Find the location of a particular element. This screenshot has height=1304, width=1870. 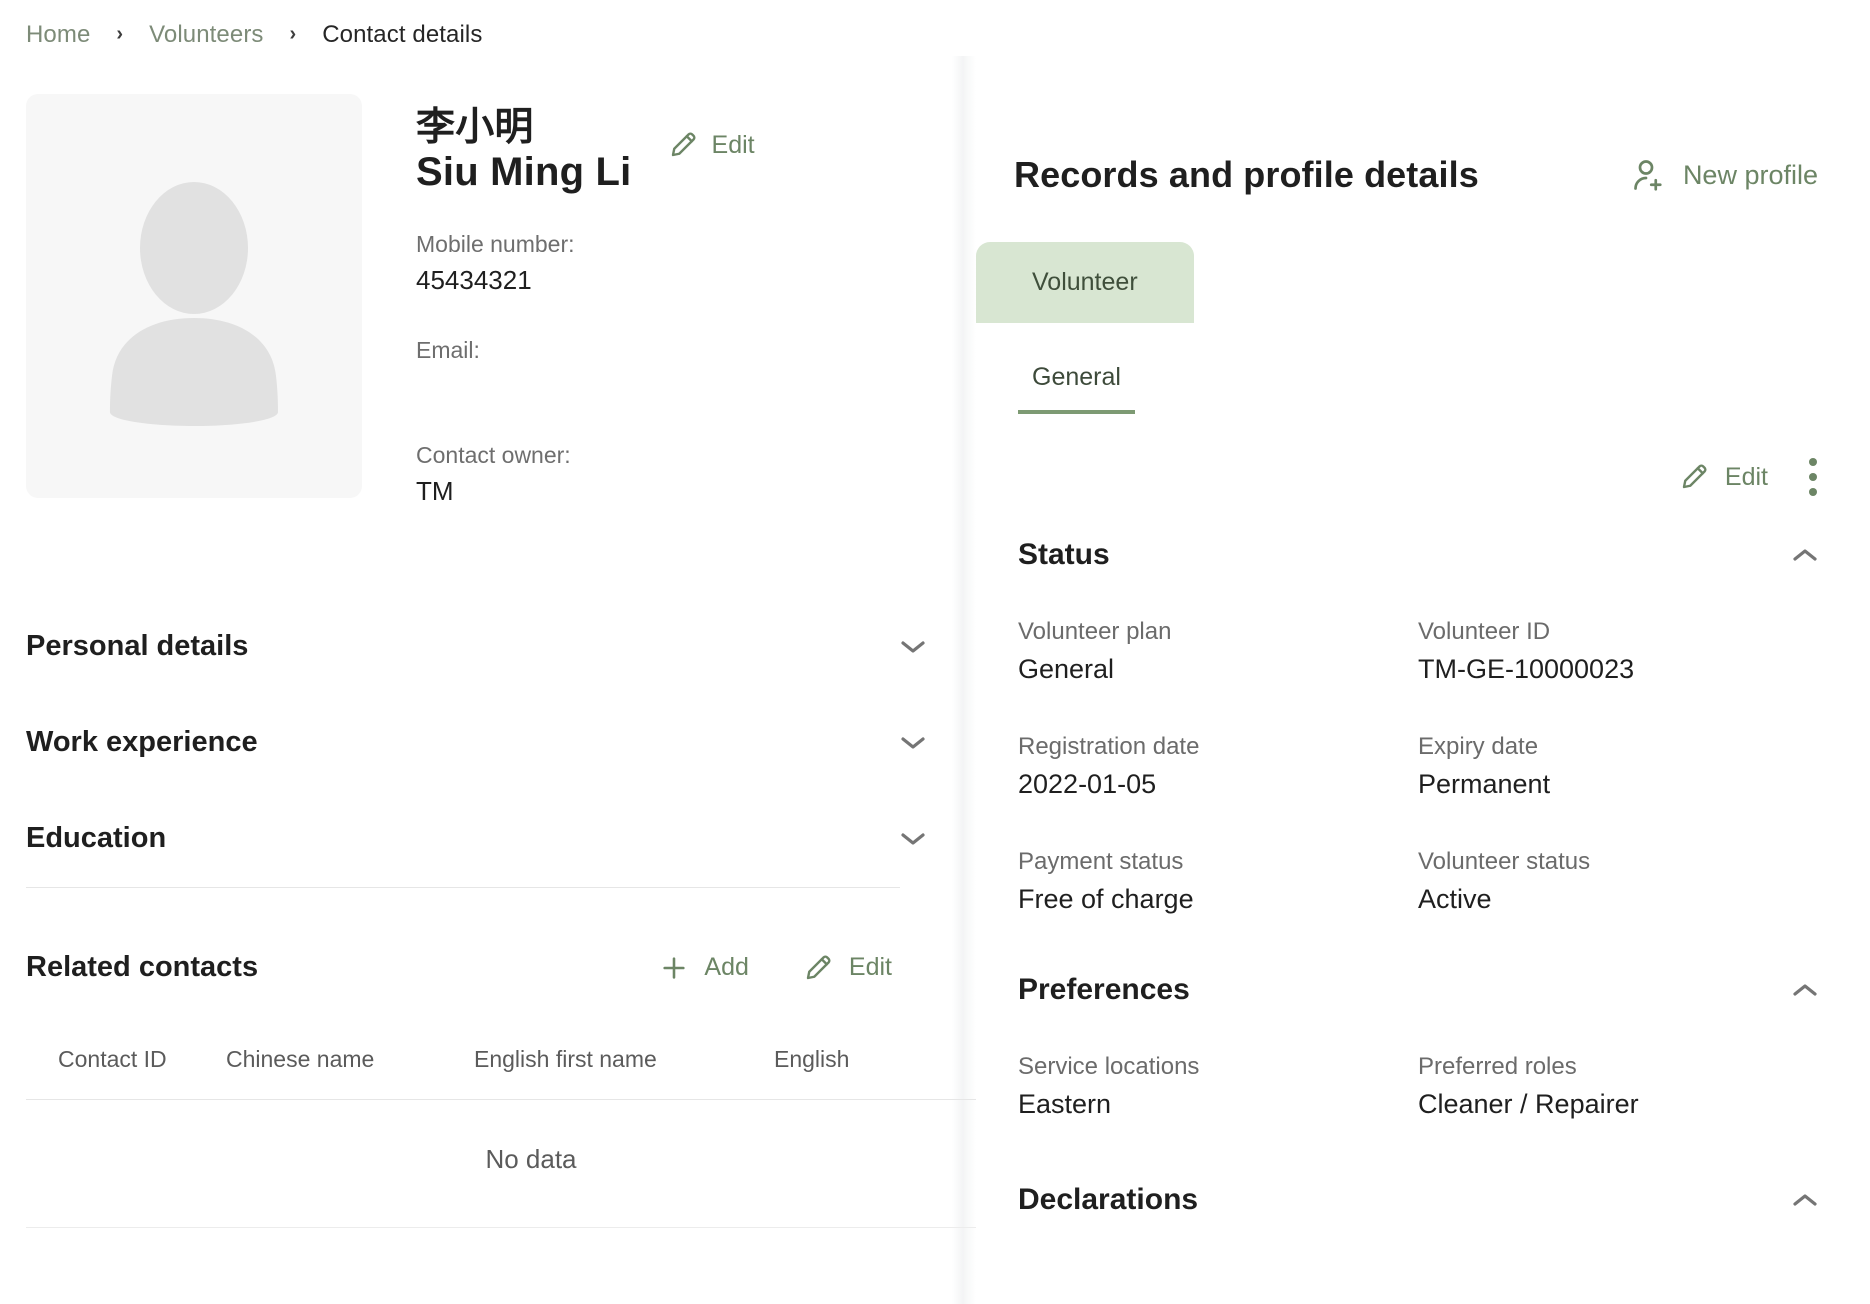

add-label: Add is located at coordinates (726, 967).